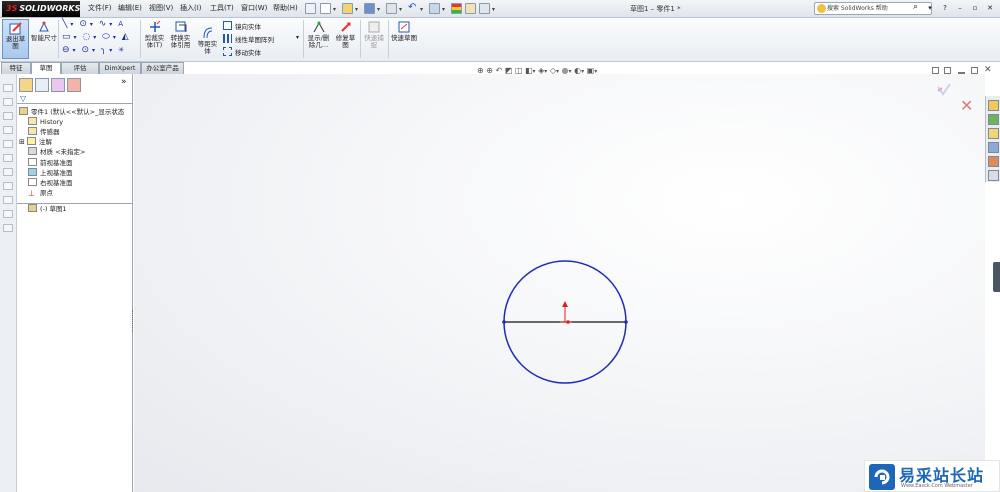 The width and height of the screenshot is (1000, 492). What do you see at coordinates (120, 68) in the screenshot?
I see `tab-dimxpert: DimXpert` at bounding box center [120, 68].